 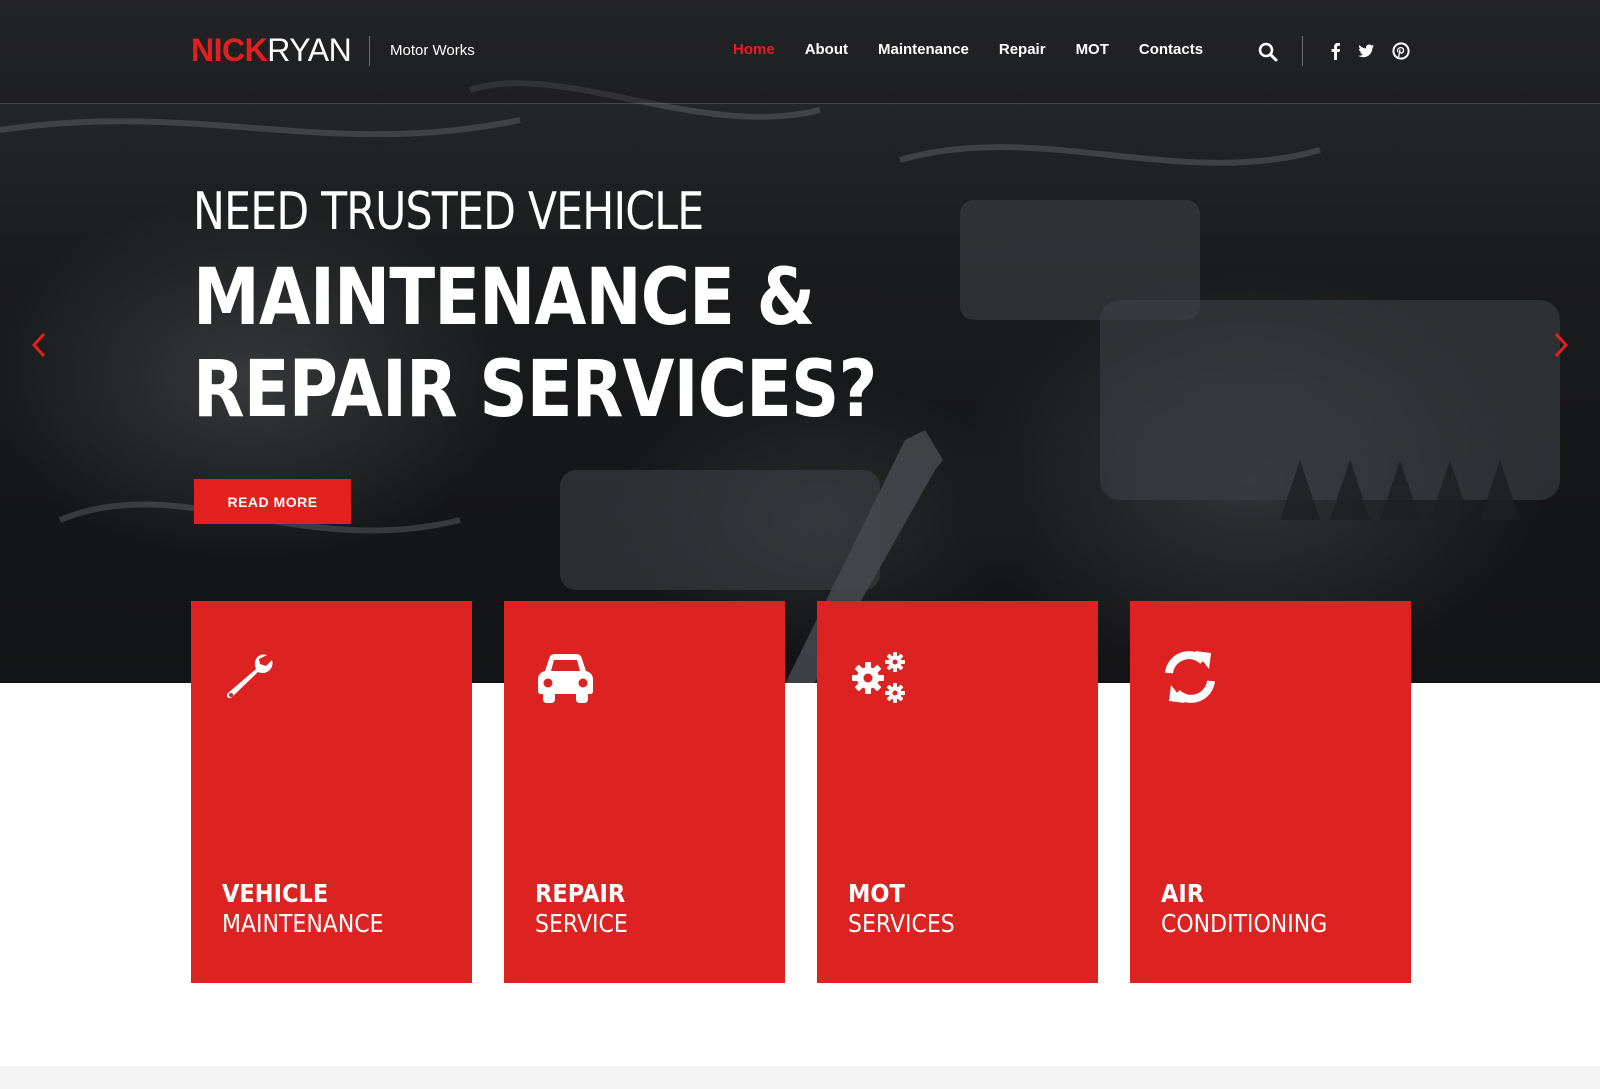 I want to click on service-title: MOT, so click(x=876, y=893).